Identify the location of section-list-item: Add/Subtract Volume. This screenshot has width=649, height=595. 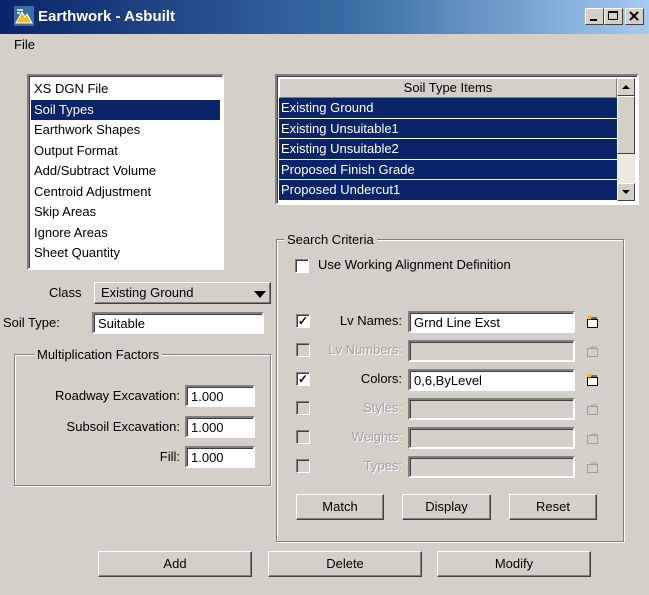
(125, 171).